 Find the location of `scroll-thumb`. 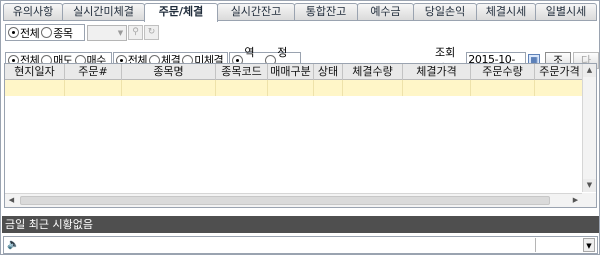

scroll-thumb is located at coordinates (285, 200).